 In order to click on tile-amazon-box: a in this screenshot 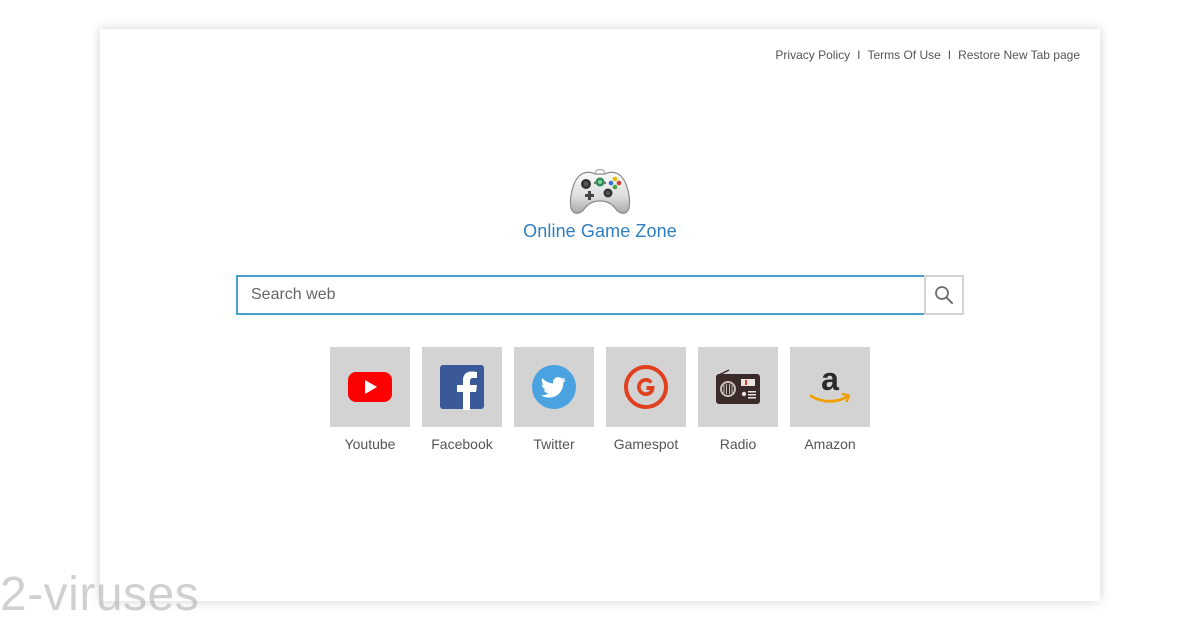, I will do `click(830, 387)`.